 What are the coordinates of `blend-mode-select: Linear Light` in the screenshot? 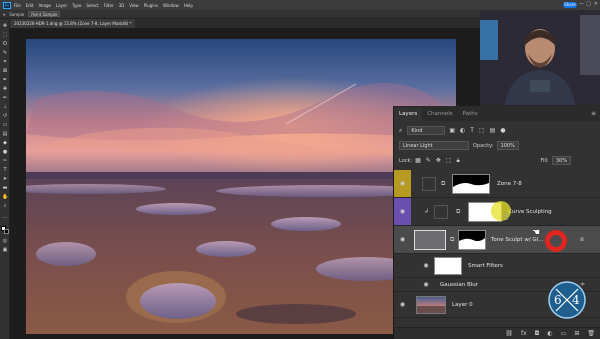 It's located at (434, 145).